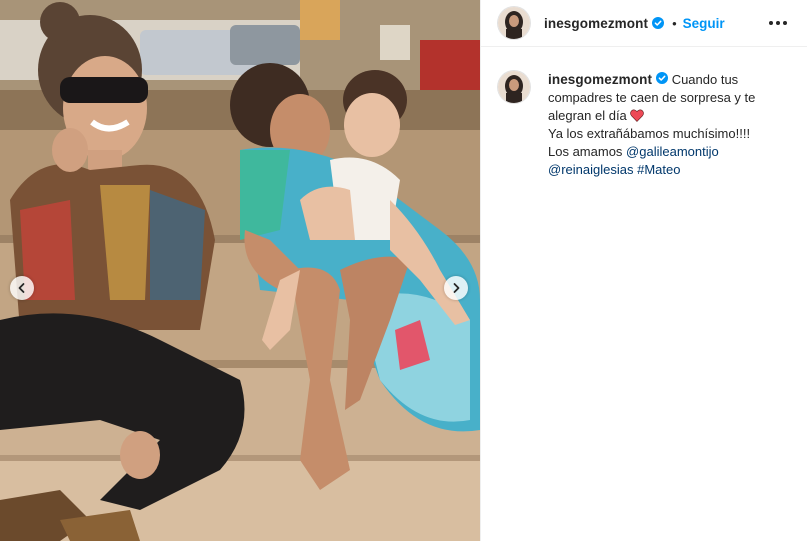  What do you see at coordinates (649, 133) in the screenshot?
I see `caption-line-2: Ya los extrañábamos muchísimo!!!!` at bounding box center [649, 133].